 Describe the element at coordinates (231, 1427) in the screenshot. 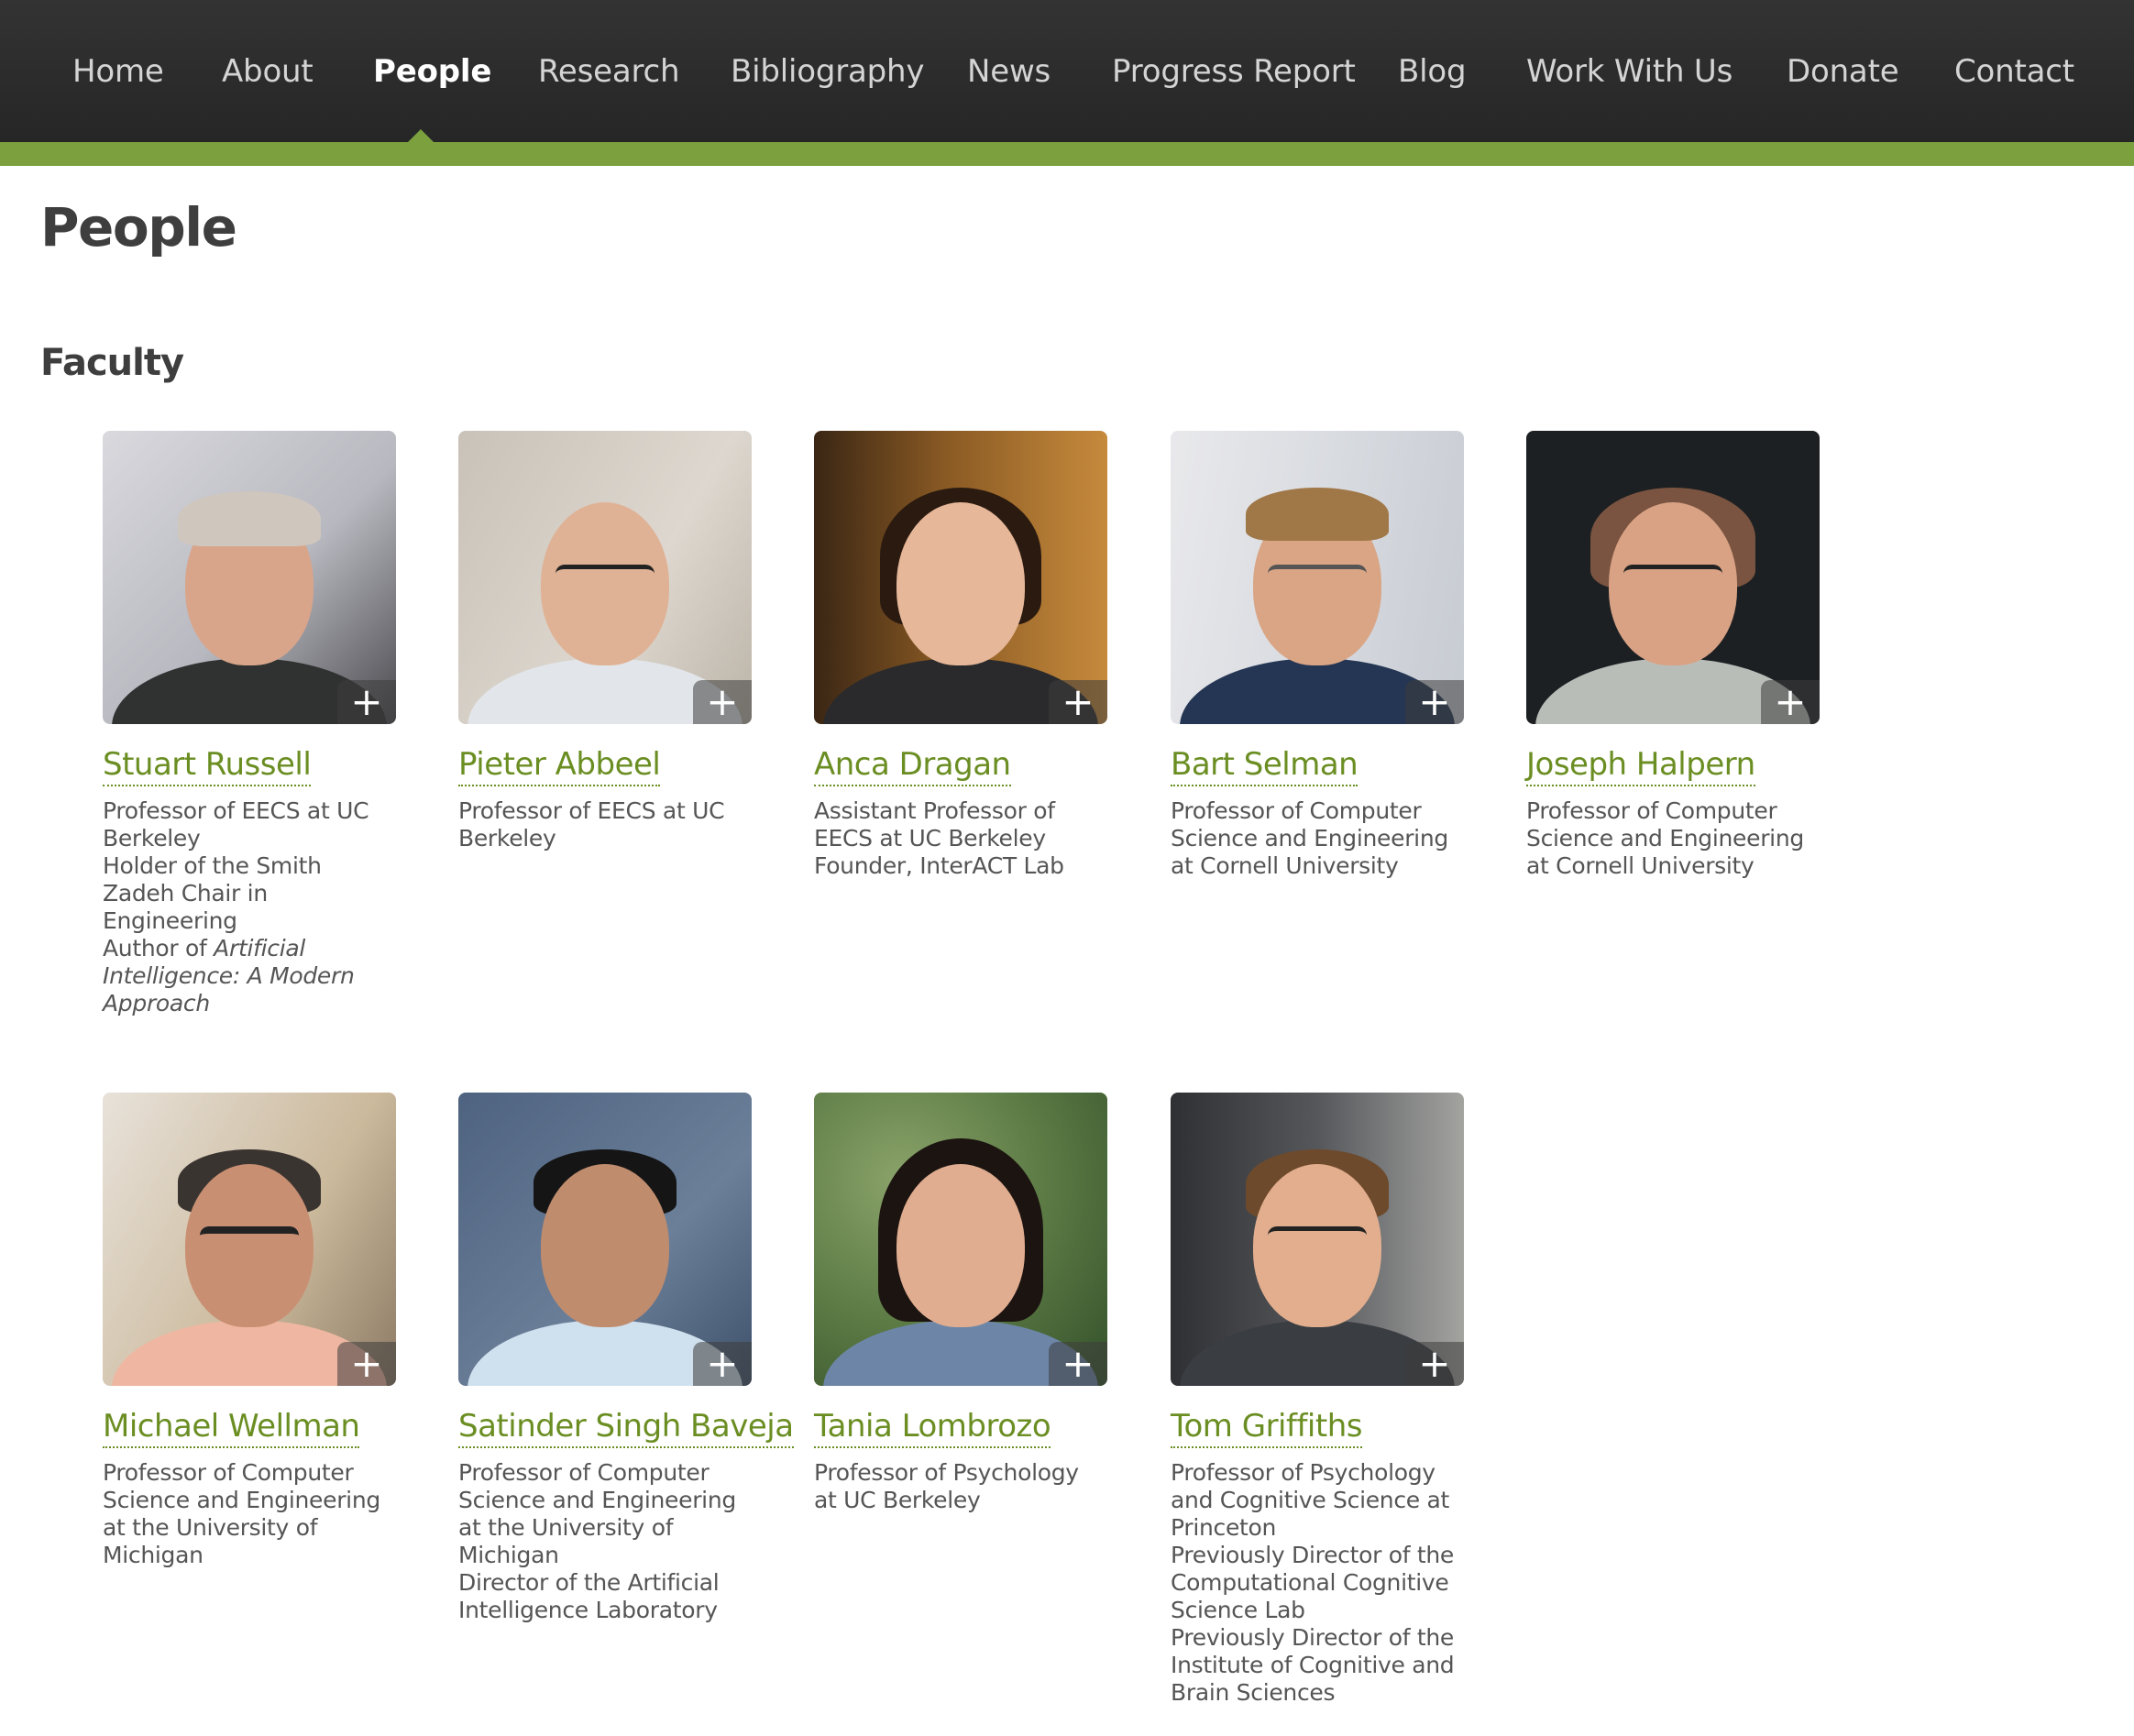

I see `faculty-name-link: Michael Wellman` at that location.